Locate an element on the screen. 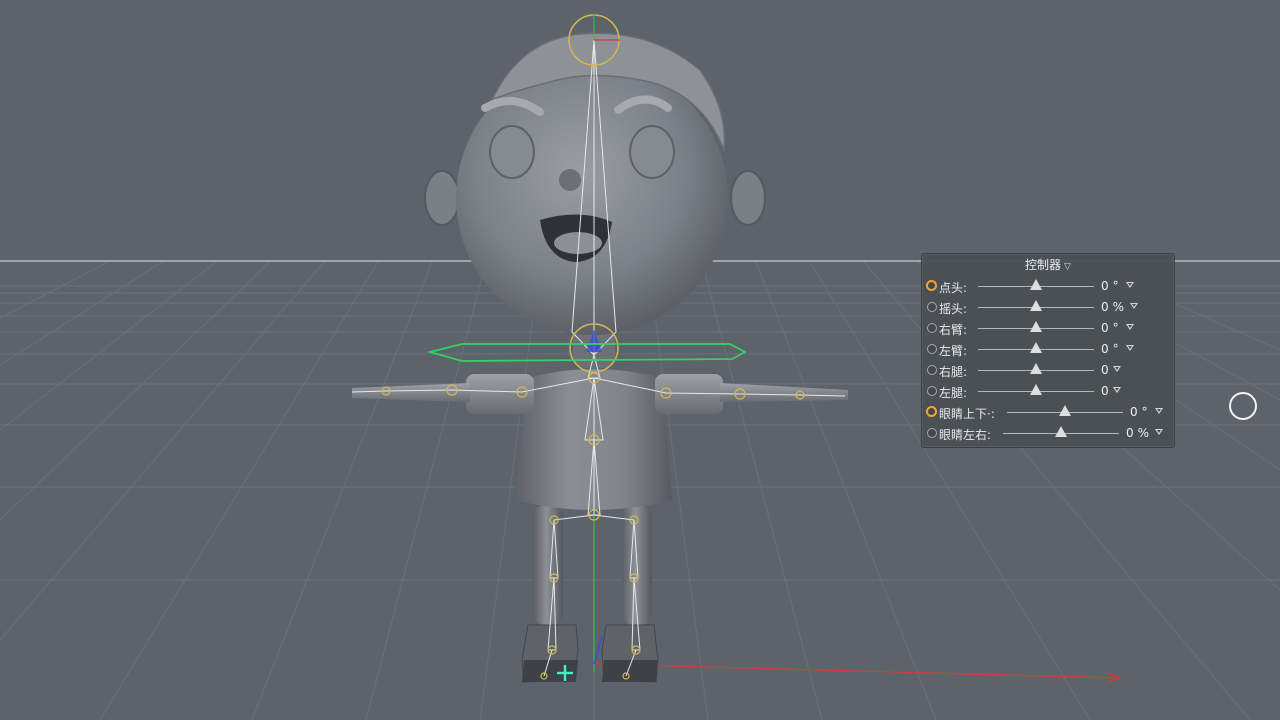 This screenshot has height=720, width=1280. controller-row: 眼睛上下·: 0 ° is located at coordinates (1048, 412).